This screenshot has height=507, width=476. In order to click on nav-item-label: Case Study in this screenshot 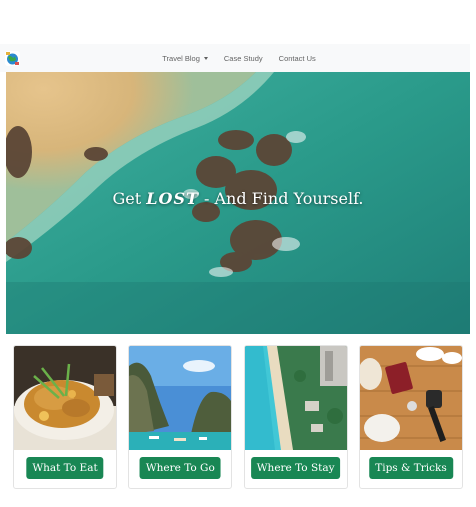, I will do `click(243, 58)`.